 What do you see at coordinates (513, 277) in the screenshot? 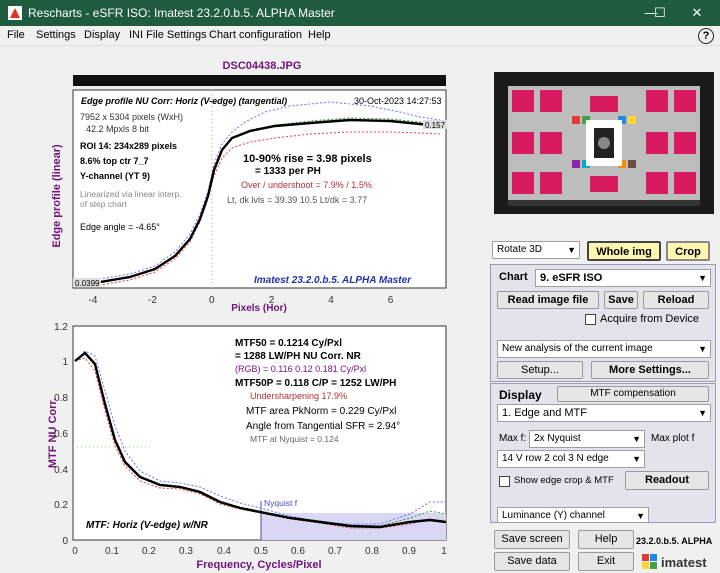
I see `chart-label: Chart` at bounding box center [513, 277].